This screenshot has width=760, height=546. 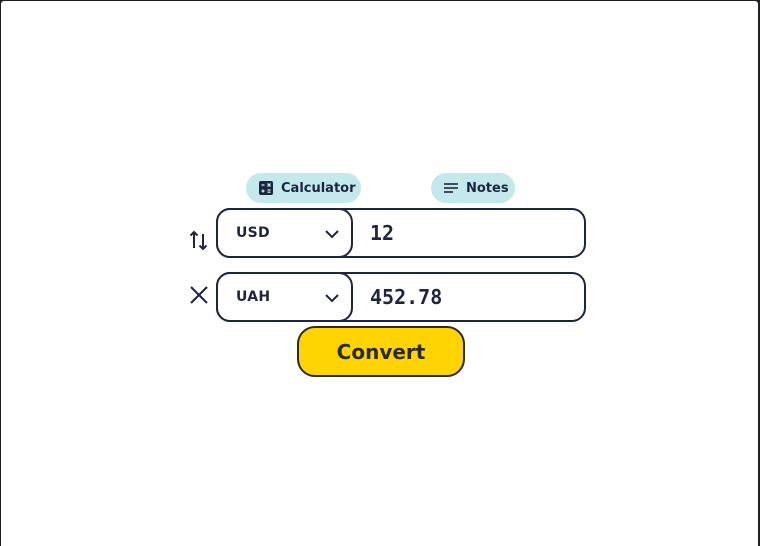 What do you see at coordinates (199, 240) in the screenshot?
I see `swap-icon` at bounding box center [199, 240].